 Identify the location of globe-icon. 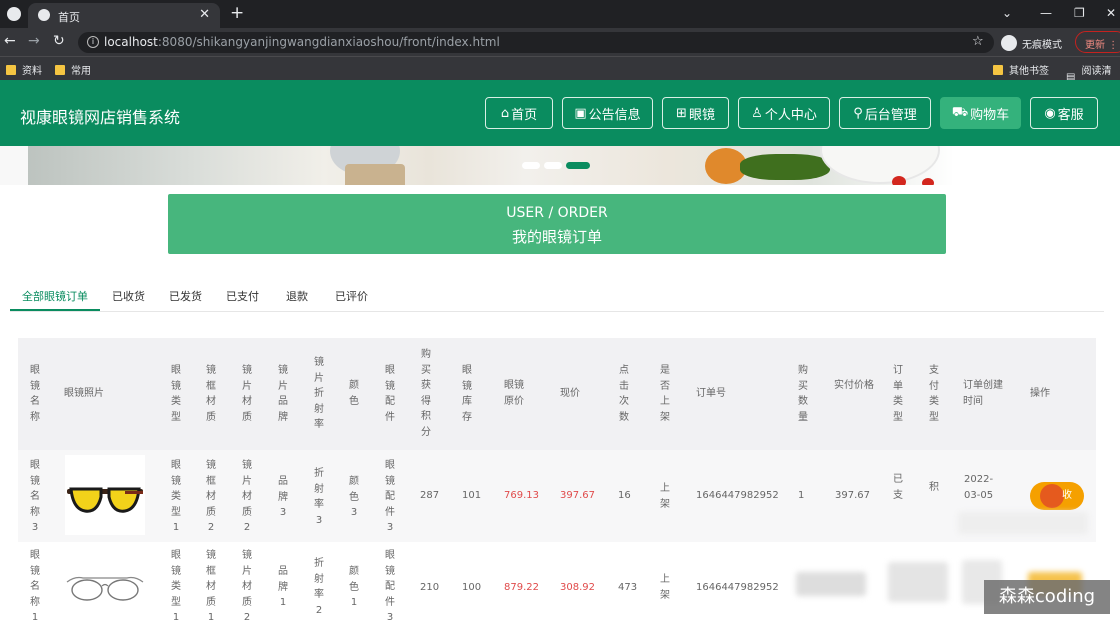
(44, 15).